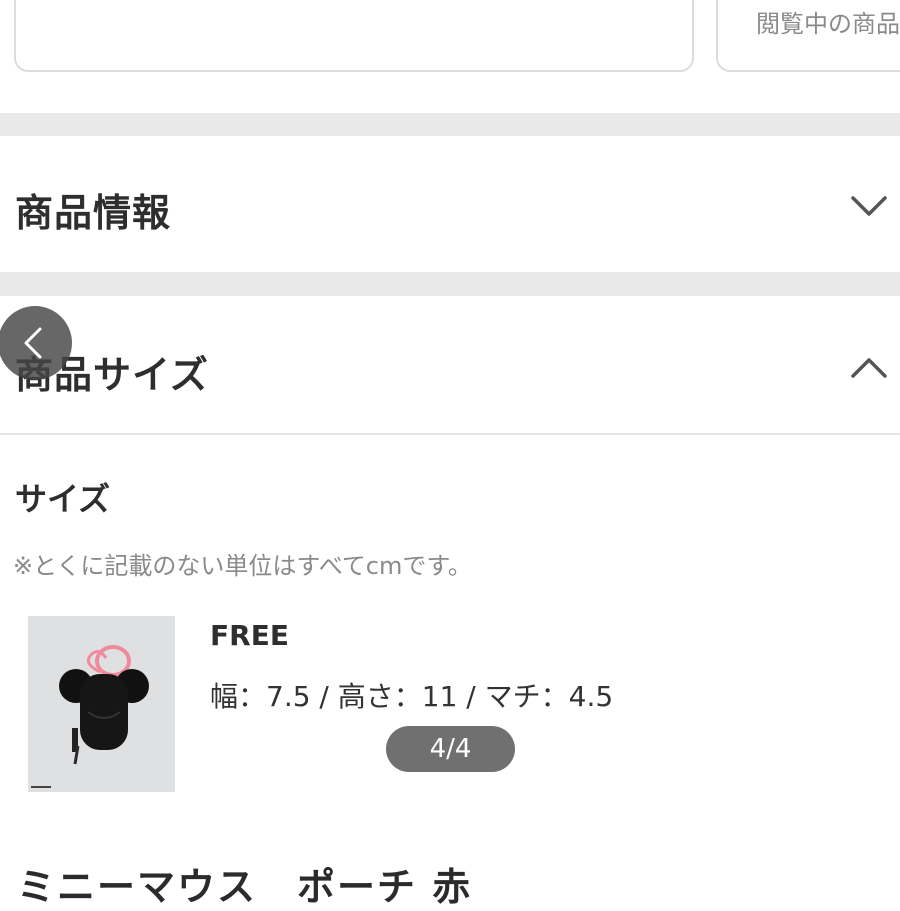 This screenshot has height=911, width=900. What do you see at coordinates (450, 204) in the screenshot?
I see `product-info-section-header: 商品情報` at bounding box center [450, 204].